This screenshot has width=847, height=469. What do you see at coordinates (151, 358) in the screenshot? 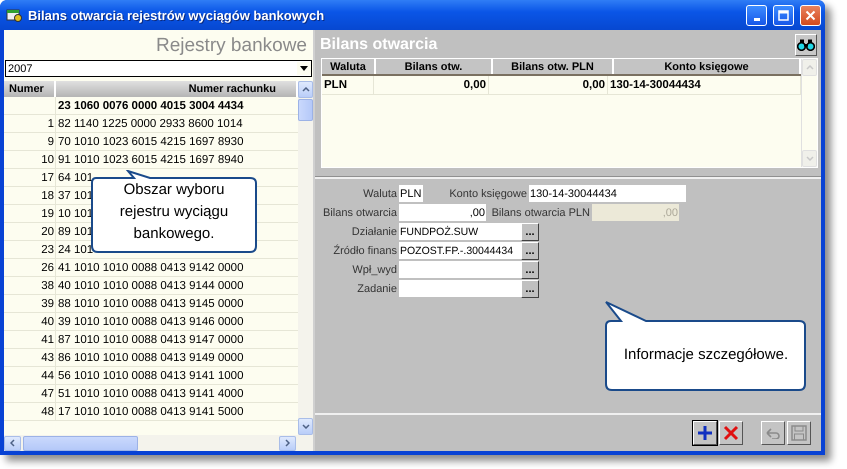
I see `table-cell: 86 1010 1010 0088 0413 9149 0000` at bounding box center [151, 358].